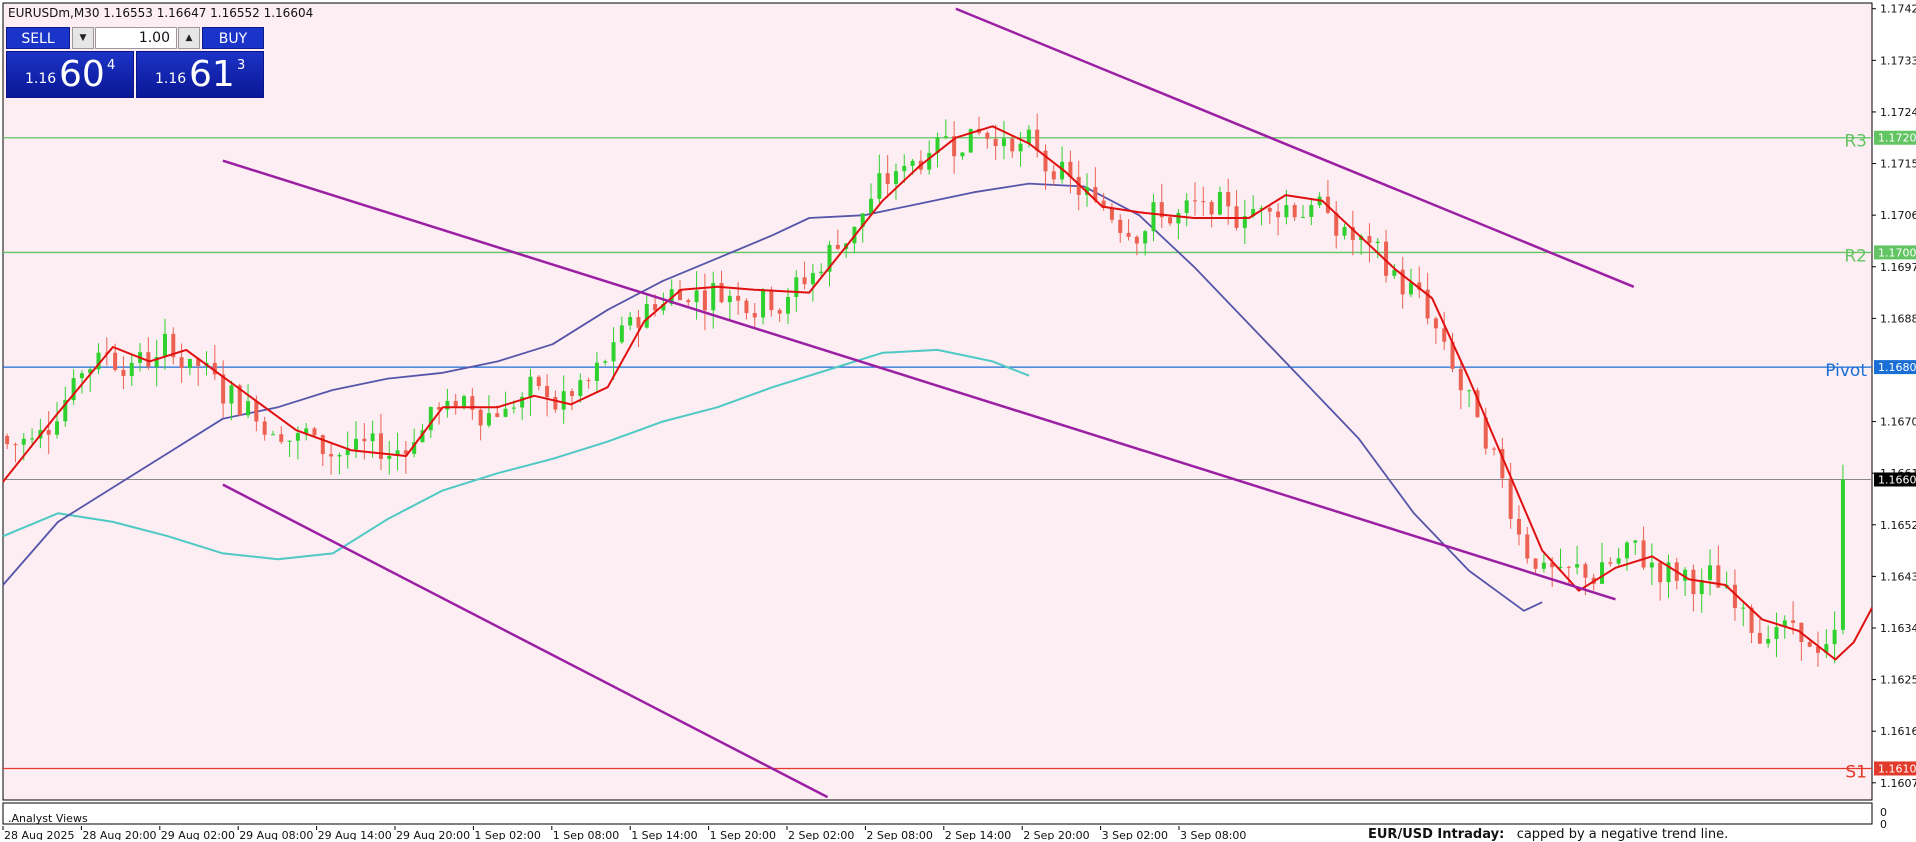 The height and width of the screenshot is (842, 1916). I want to click on y-tick-label: 1.17155, so click(1898, 164).